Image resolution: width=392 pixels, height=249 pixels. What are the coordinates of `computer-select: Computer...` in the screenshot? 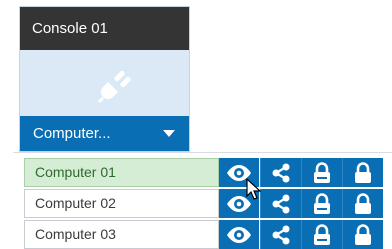 It's located at (104, 133).